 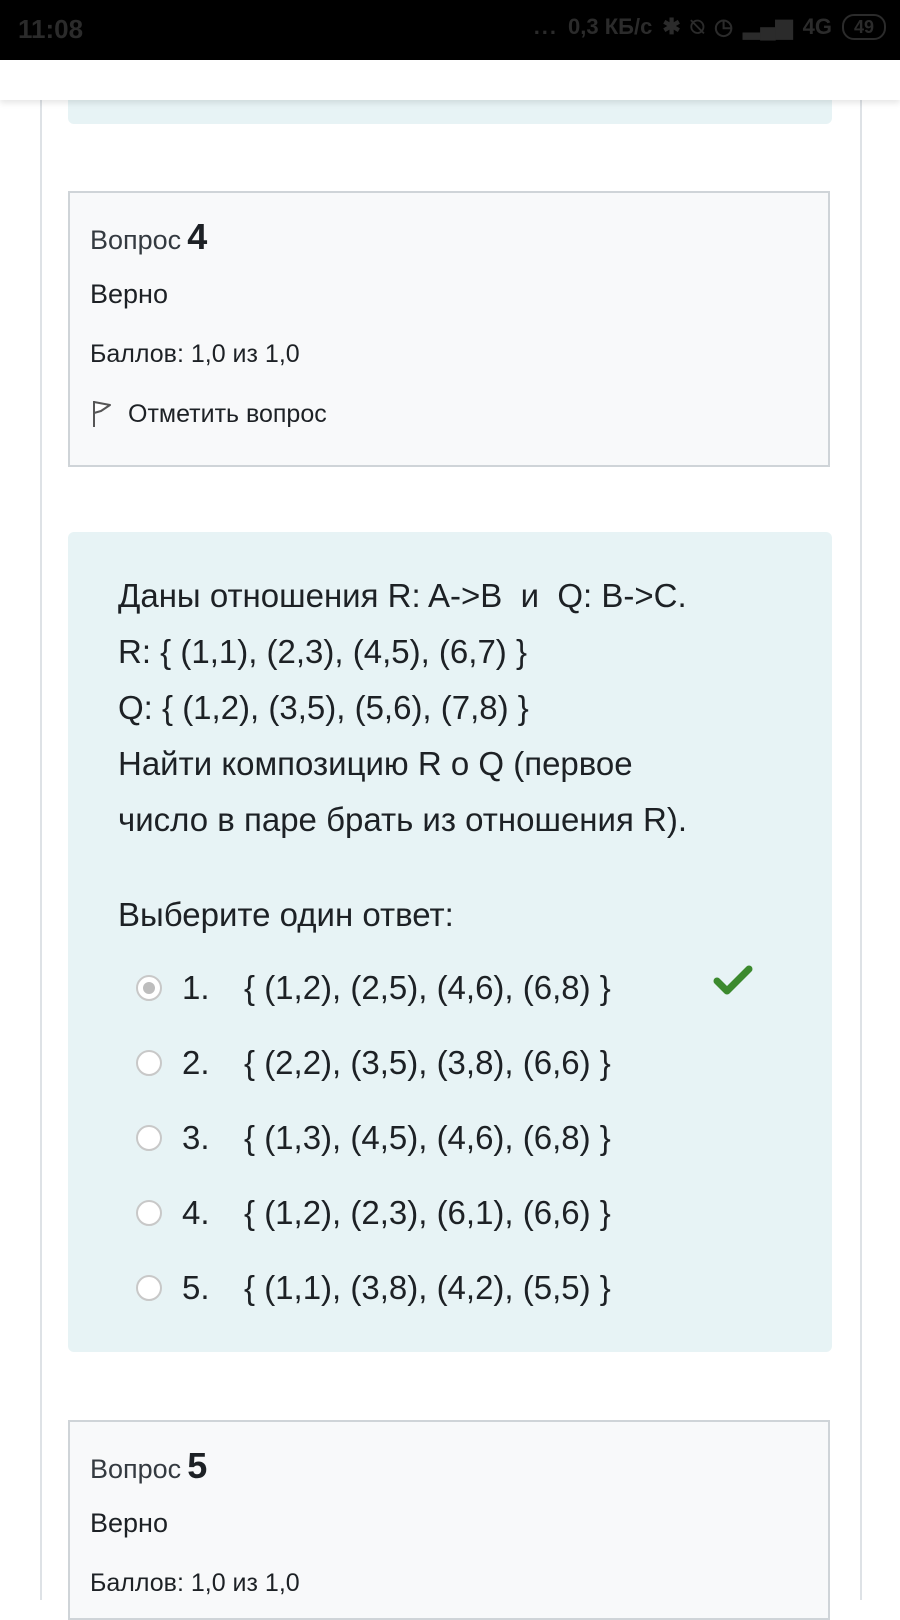 I want to click on bluetooth-icon: ✱, so click(x=671, y=26).